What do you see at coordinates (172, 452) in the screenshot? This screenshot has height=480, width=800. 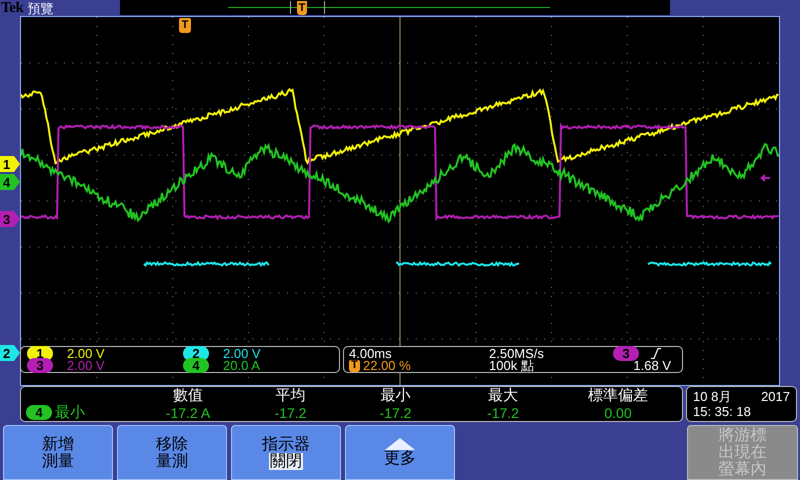 I see `softkey-button: 移除 量測` at bounding box center [172, 452].